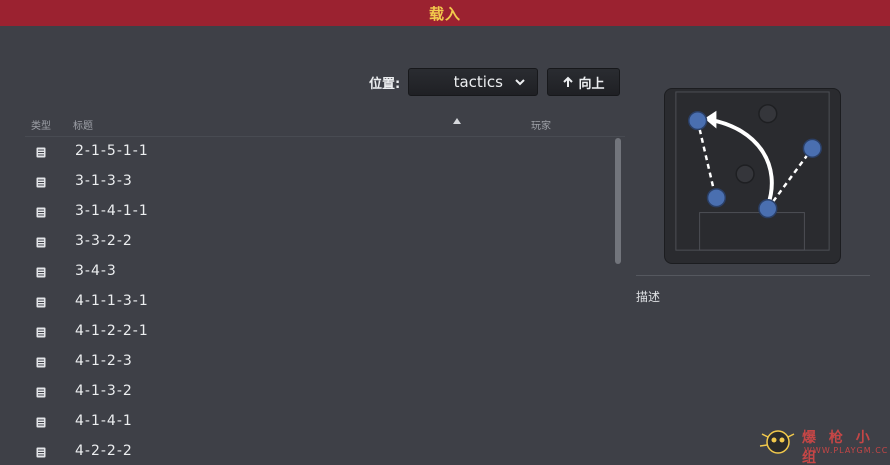 Image resolution: width=890 pixels, height=465 pixels. Describe the element at coordinates (112, 151) in the screenshot. I see `file-name: 2-1-5-1-1` at that location.